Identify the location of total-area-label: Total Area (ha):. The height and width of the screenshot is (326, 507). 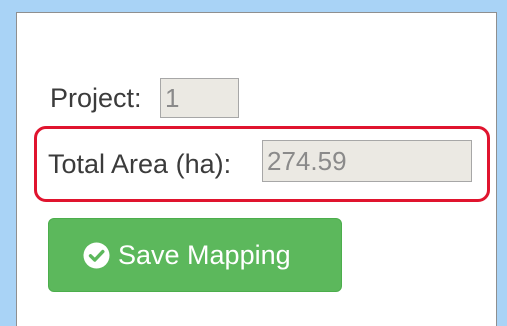
(140, 164).